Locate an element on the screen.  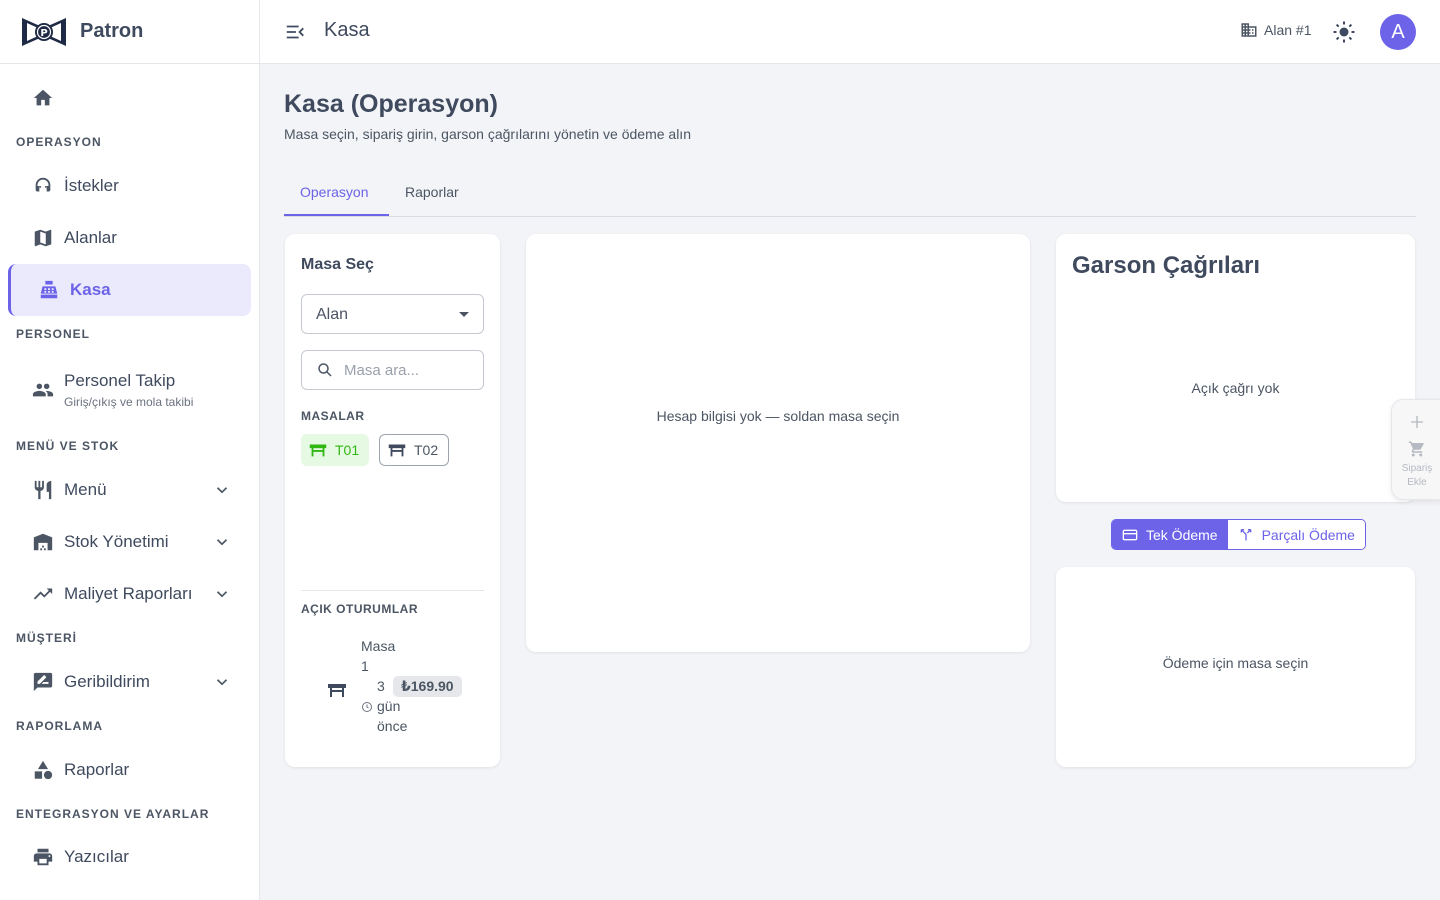
table-search is located at coordinates (392, 370).